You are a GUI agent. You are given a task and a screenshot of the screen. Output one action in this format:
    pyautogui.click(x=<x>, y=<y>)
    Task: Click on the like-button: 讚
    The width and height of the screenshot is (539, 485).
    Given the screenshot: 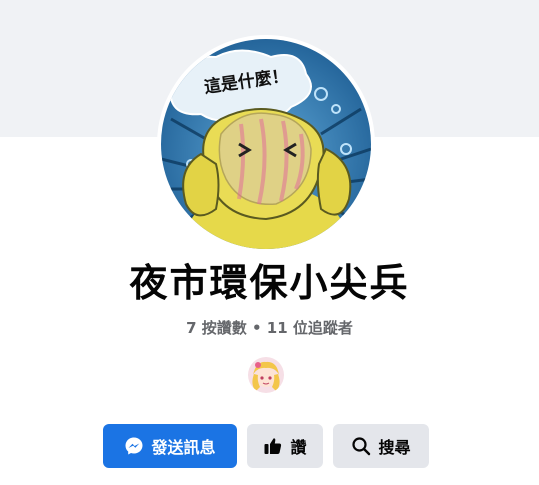 What is the action you would take?
    pyautogui.click(x=285, y=446)
    